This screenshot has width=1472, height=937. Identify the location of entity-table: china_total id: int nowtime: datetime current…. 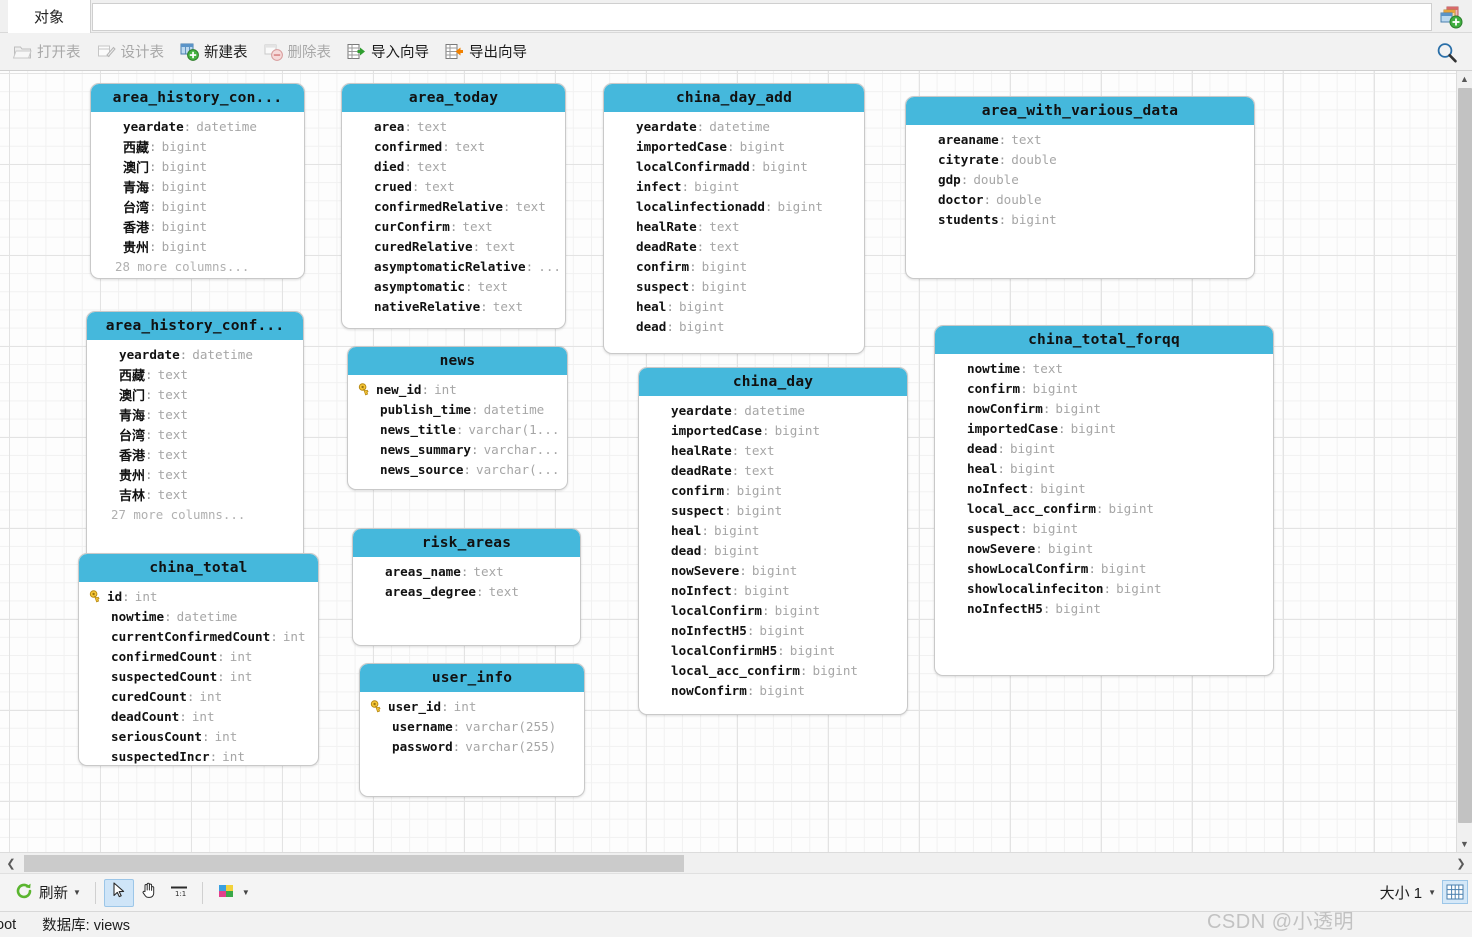
(198, 659).